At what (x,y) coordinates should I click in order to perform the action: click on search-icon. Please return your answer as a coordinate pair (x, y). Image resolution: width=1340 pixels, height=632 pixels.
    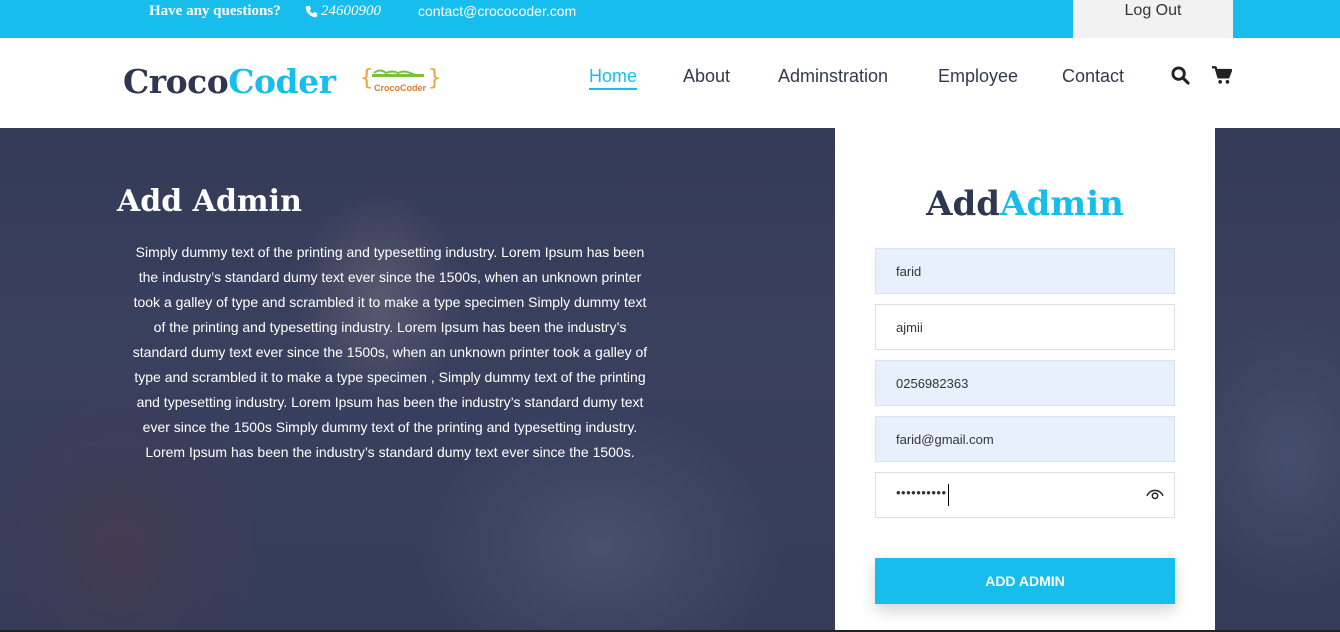
    Looking at the image, I should click on (1180, 75).